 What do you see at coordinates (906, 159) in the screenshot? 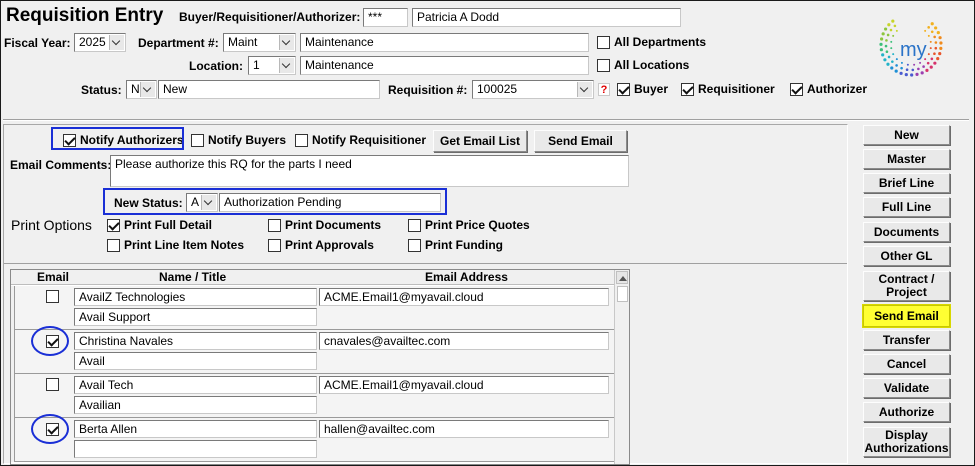
I see `master-button: Master` at bounding box center [906, 159].